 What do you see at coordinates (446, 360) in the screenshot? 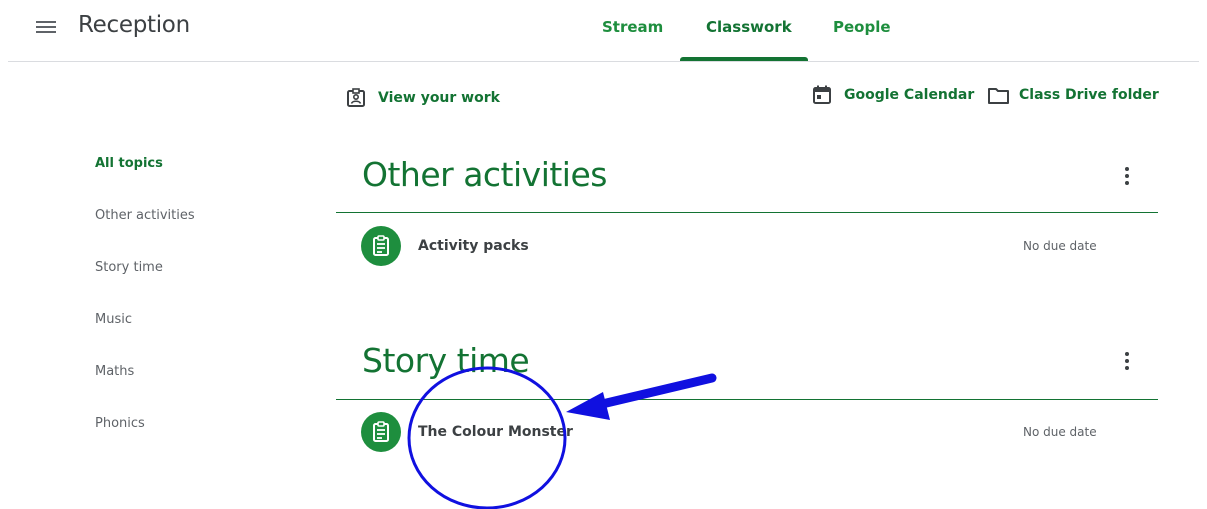
I see `section-title-story-time: Story time` at bounding box center [446, 360].